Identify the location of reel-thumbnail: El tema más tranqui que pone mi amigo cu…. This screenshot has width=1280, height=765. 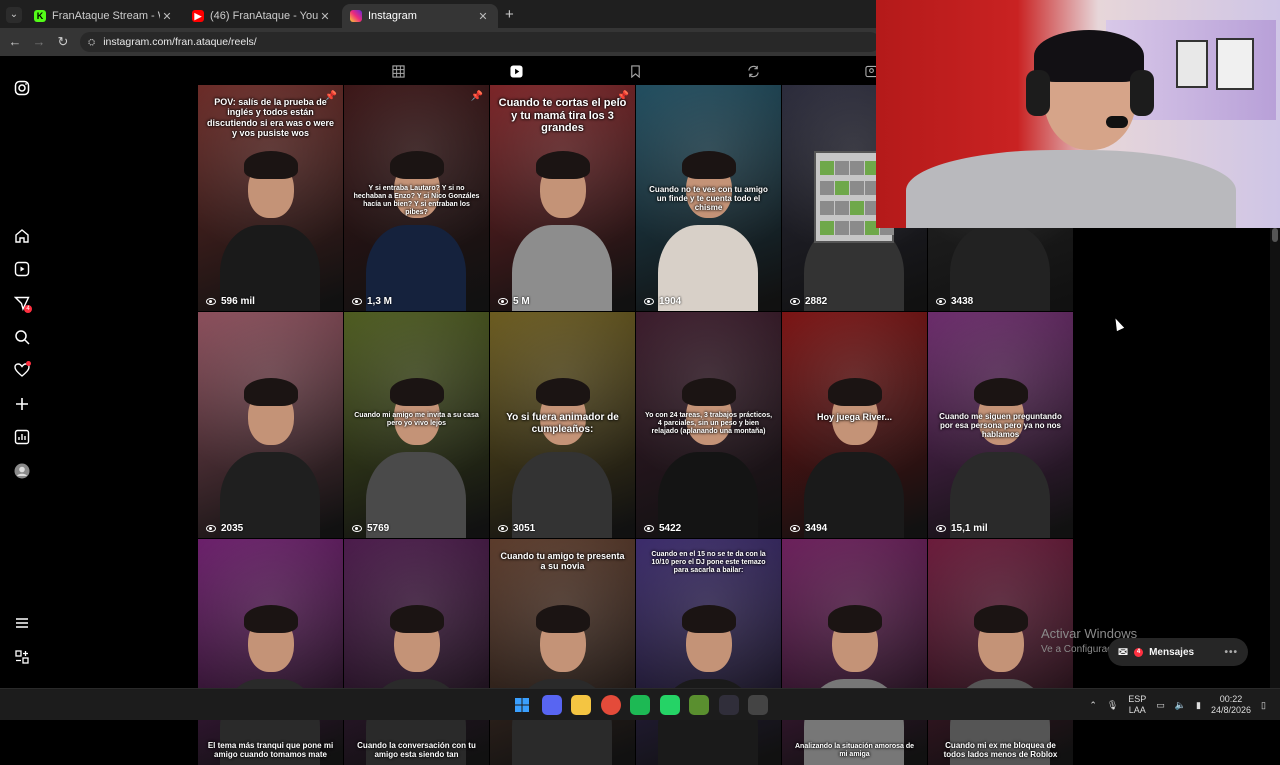
(270, 652).